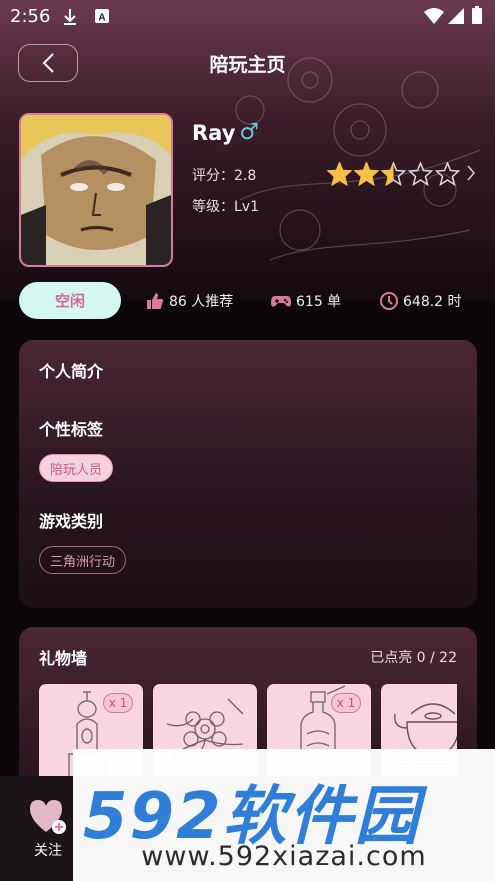 The height and width of the screenshot is (881, 495). Describe the element at coordinates (224, 176) in the screenshot. I see `rating-label: 评分：2.8` at that location.